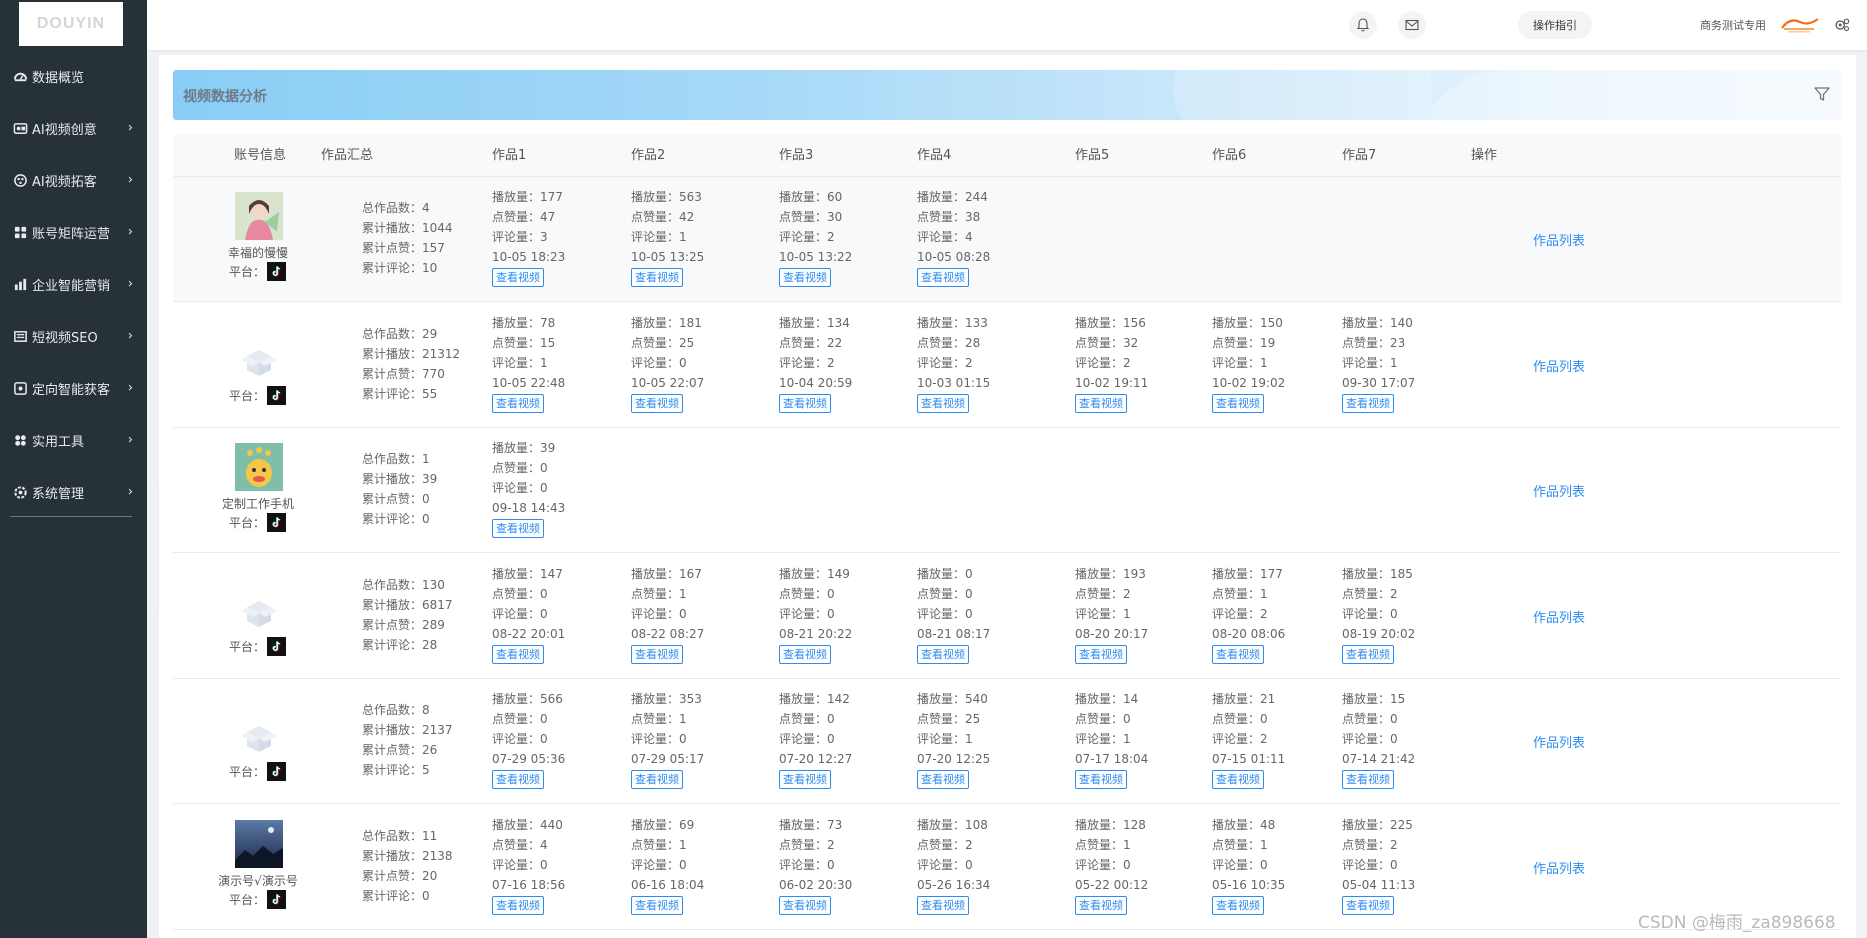 This screenshot has height=938, width=1867. I want to click on account-info: 平台：, so click(258, 741).